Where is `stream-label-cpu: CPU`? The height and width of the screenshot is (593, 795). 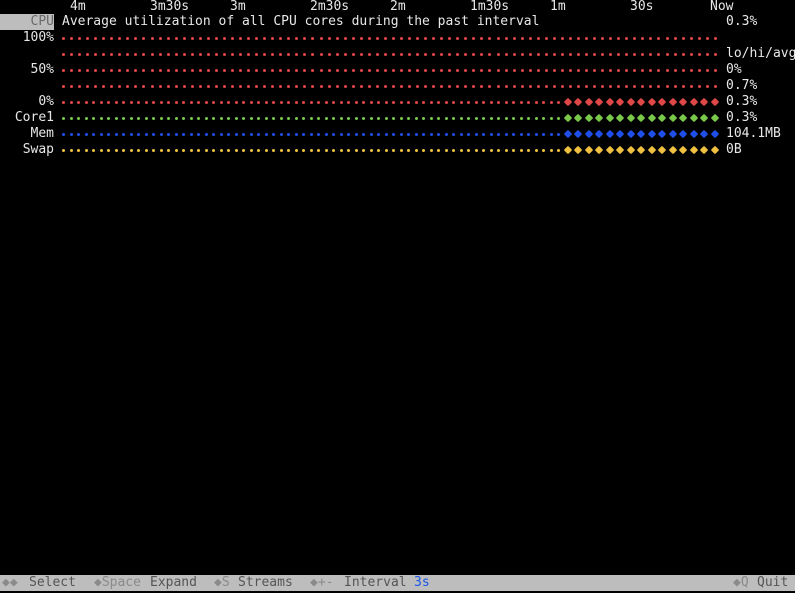
stream-label-cpu: CPU is located at coordinates (27, 22).